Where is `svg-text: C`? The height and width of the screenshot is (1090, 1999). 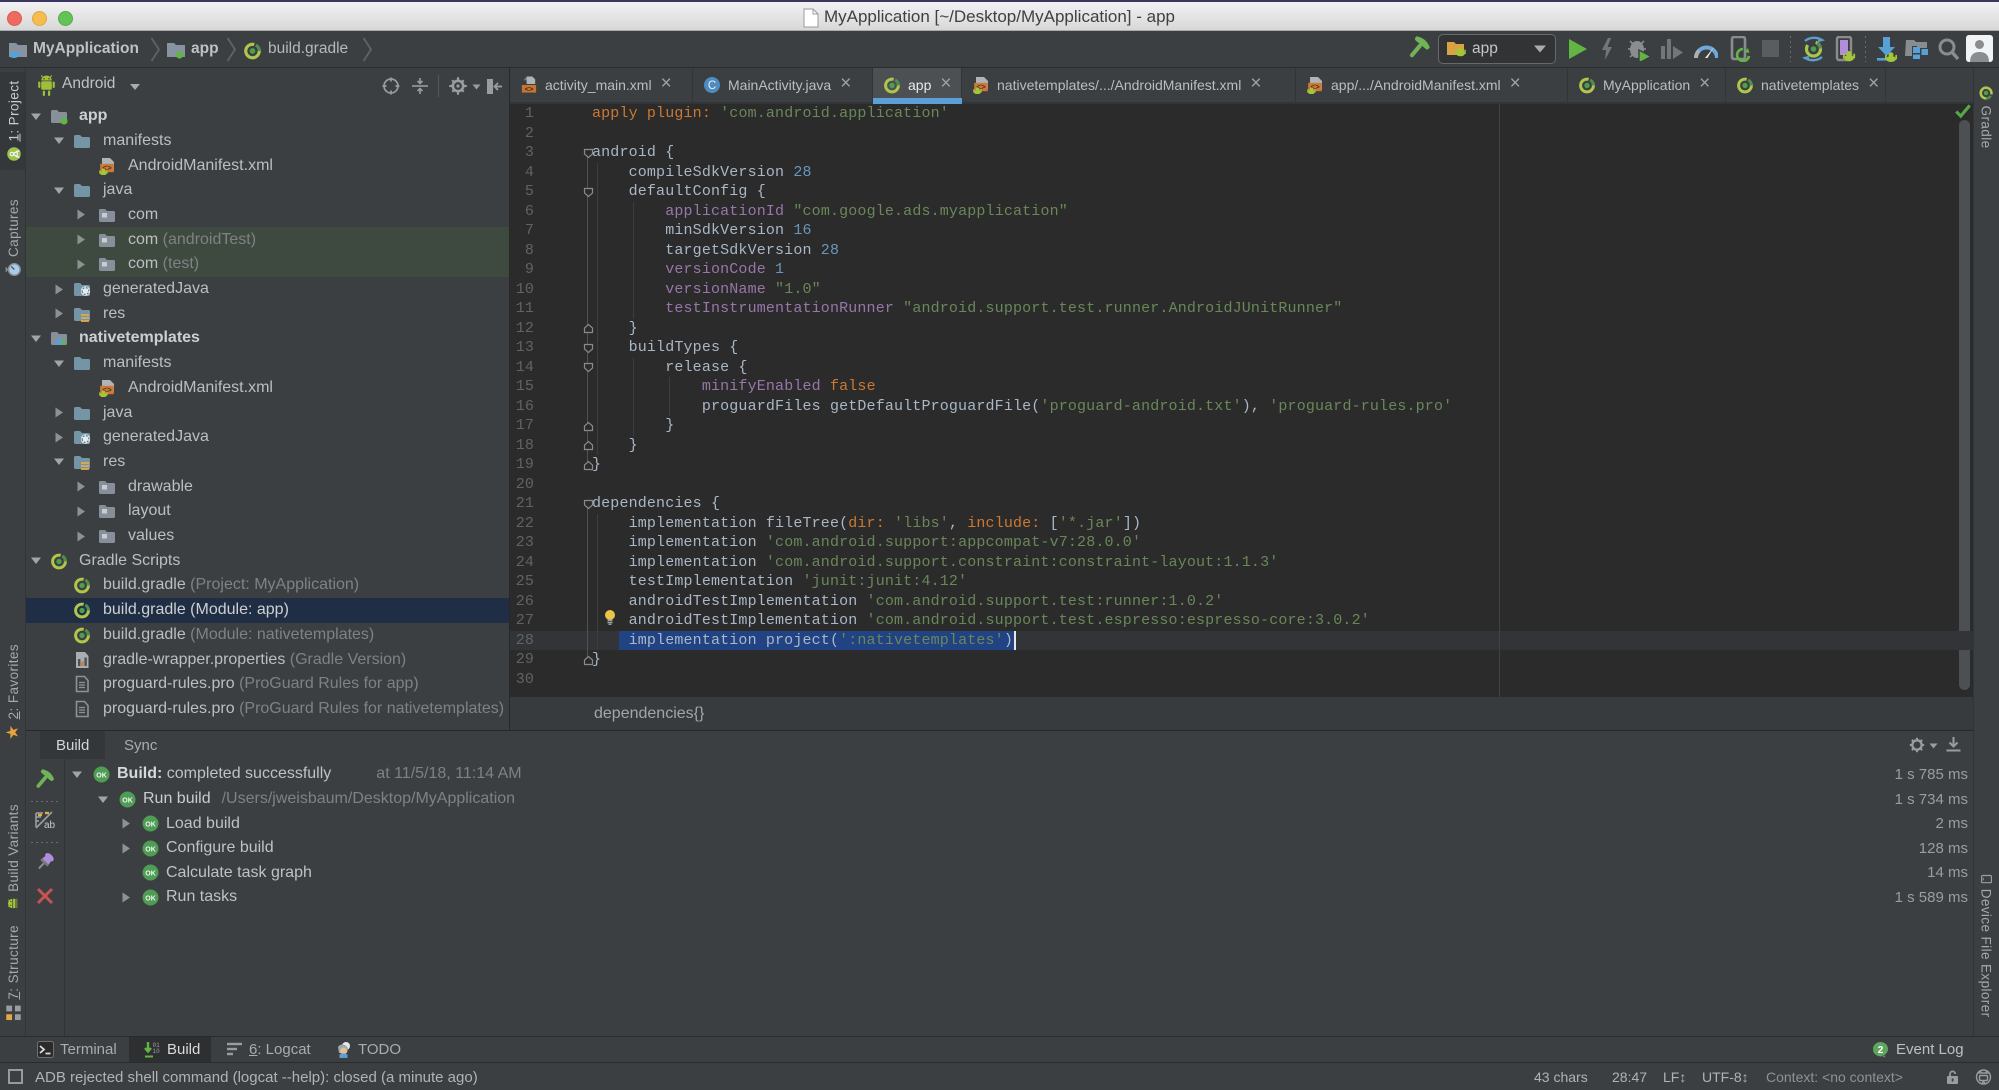 svg-text: C is located at coordinates (712, 86).